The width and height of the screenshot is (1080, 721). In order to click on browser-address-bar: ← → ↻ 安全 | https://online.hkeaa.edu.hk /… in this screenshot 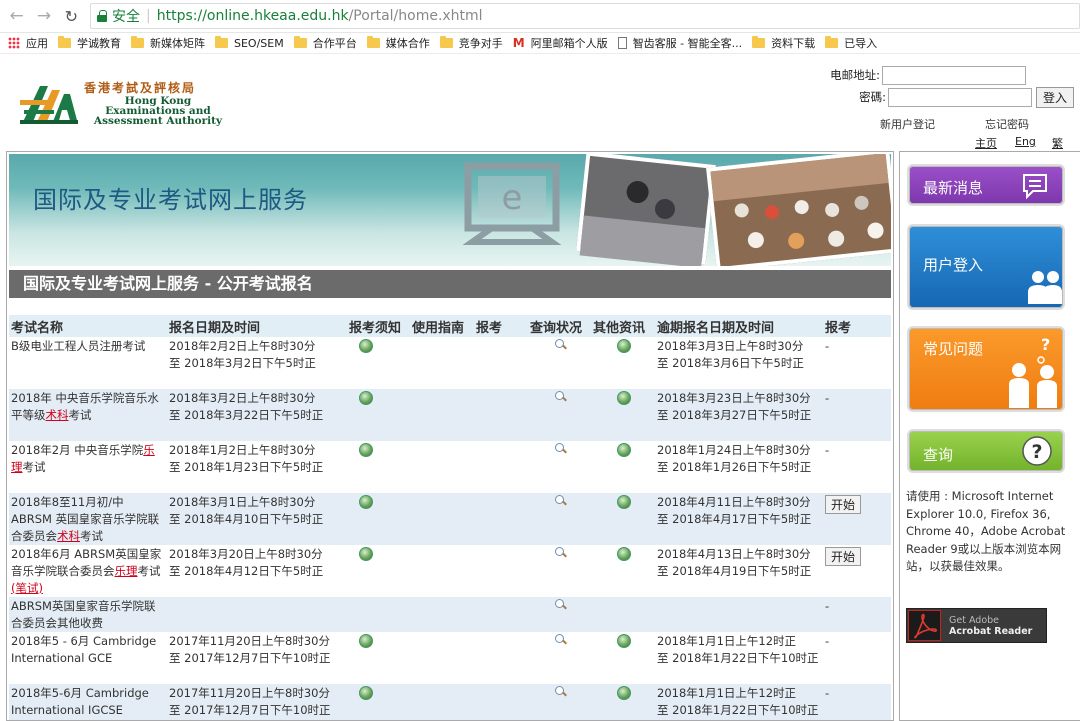, I will do `click(540, 16)`.